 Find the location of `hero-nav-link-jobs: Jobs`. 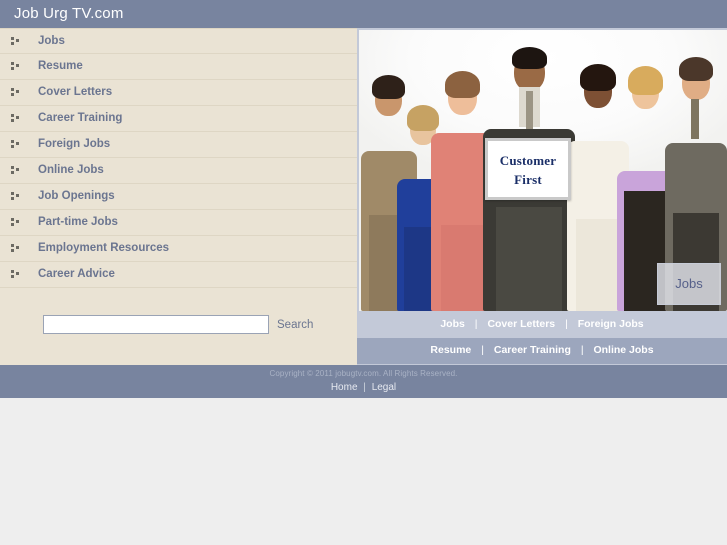

hero-nav-link-jobs: Jobs is located at coordinates (452, 324).